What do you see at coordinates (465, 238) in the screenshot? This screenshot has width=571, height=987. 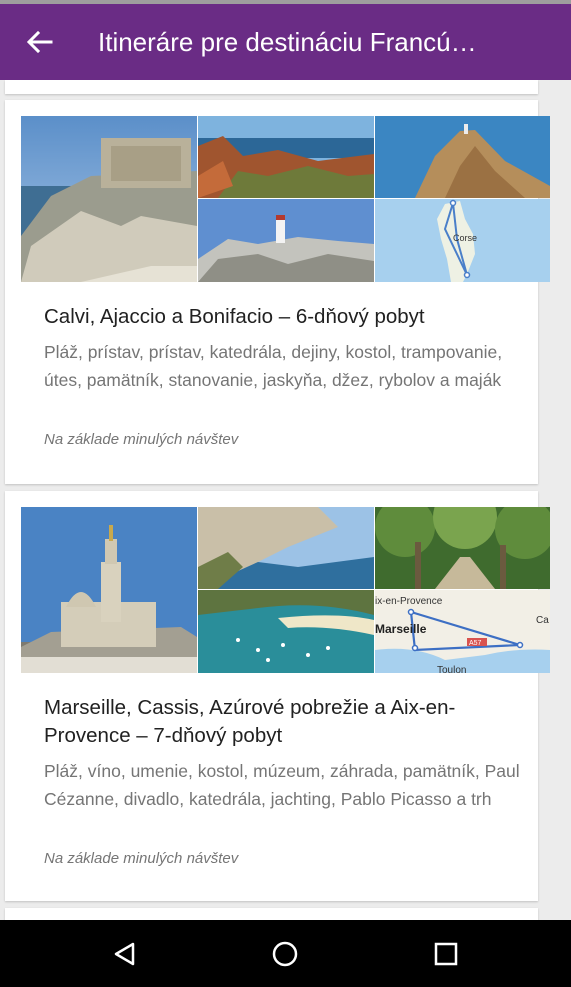 I see `map-label: Corse` at bounding box center [465, 238].